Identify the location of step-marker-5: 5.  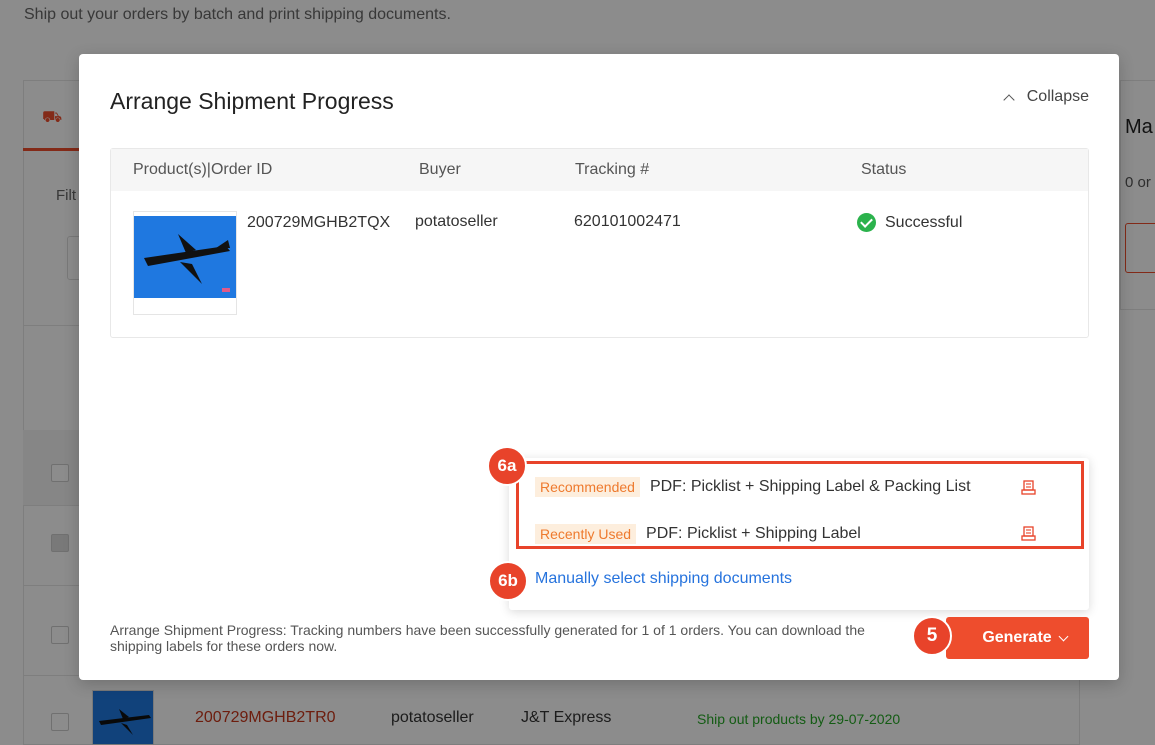
(932, 636).